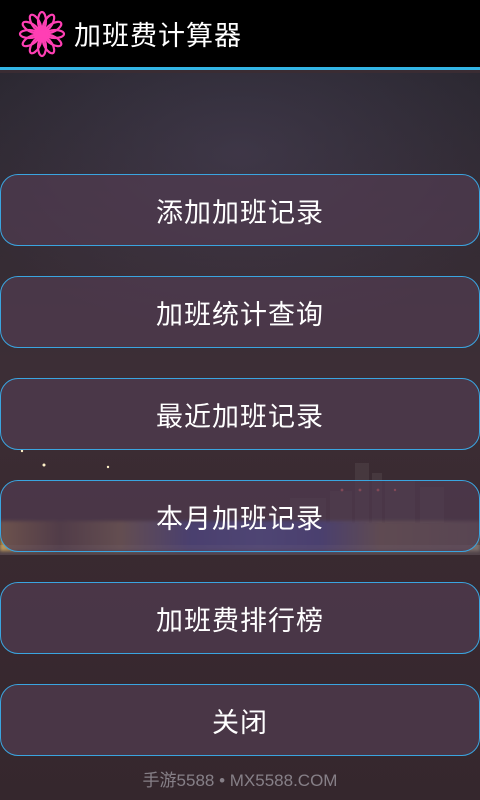  What do you see at coordinates (240, 618) in the screenshot?
I see `overtime-pay-ranking-button: 加班费排行榜` at bounding box center [240, 618].